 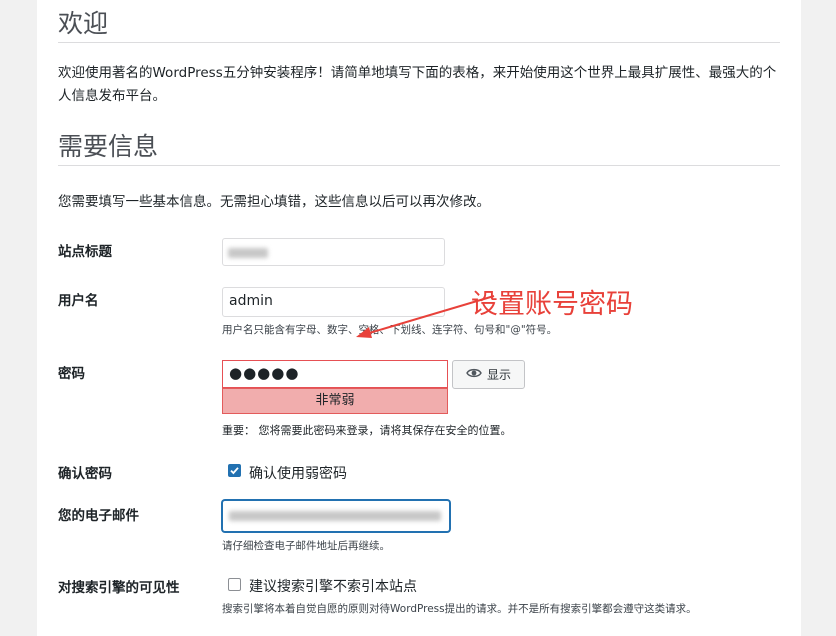 What do you see at coordinates (552, 304) in the screenshot?
I see `annotation-text: 设置账号密码` at bounding box center [552, 304].